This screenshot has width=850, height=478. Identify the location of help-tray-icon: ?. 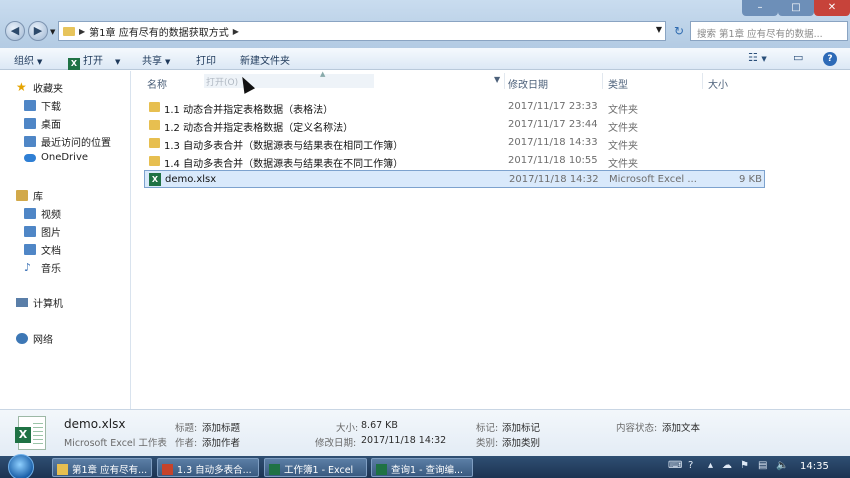
(690, 465).